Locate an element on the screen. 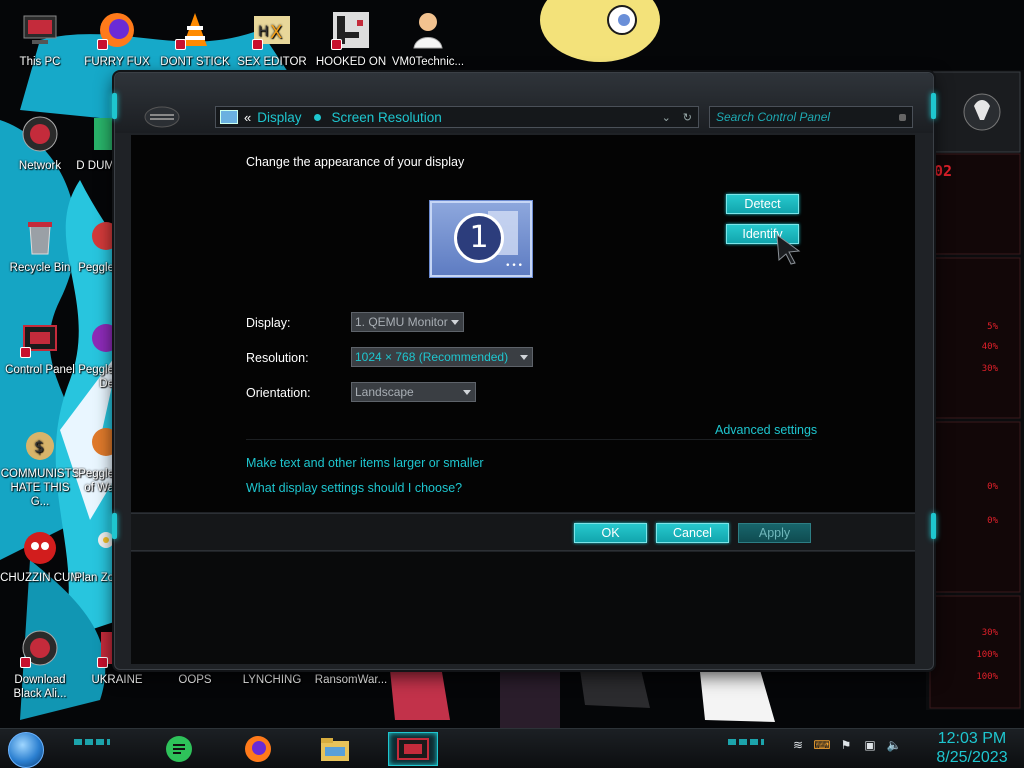  resolution-select: 1024 × 768 (Recommended) is located at coordinates (442, 357).